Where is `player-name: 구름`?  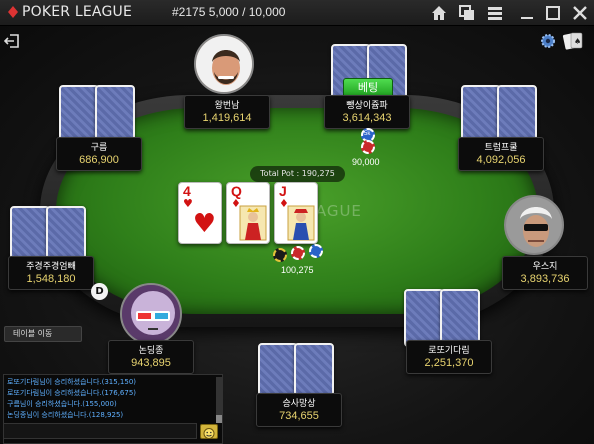 player-name: 구름 is located at coordinates (99, 148).